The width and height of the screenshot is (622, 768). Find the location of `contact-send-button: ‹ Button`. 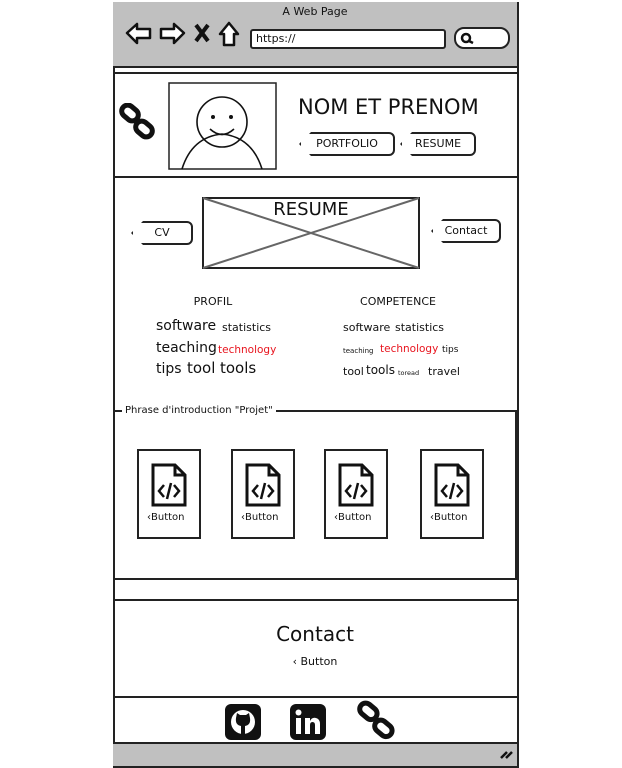

contact-send-button: ‹ Button is located at coordinates (315, 661).